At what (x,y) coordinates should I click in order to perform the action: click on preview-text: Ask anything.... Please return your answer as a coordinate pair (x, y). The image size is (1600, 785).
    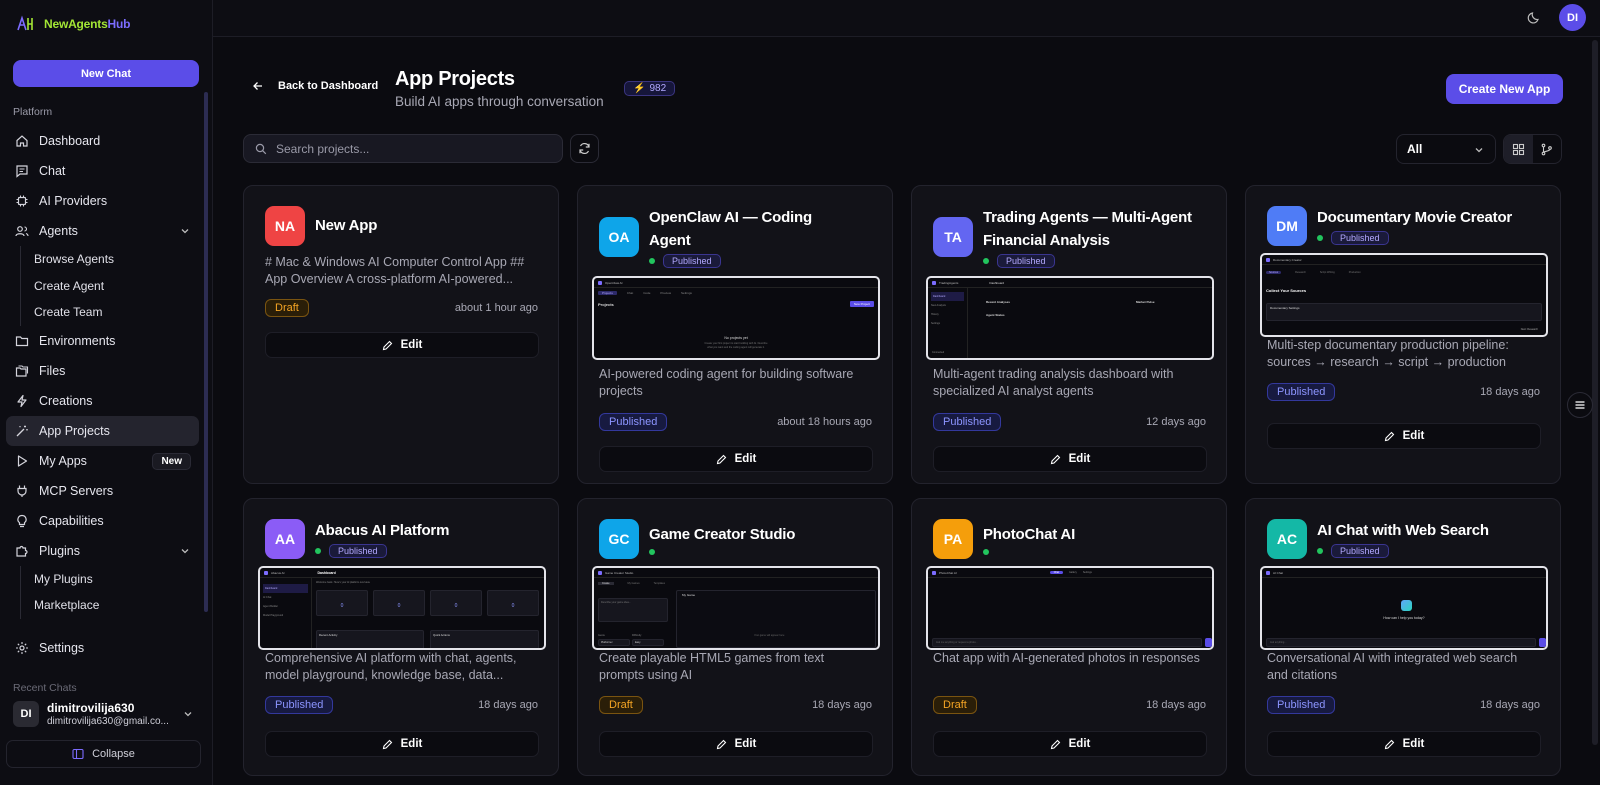
    Looking at the image, I should click on (1401, 642).